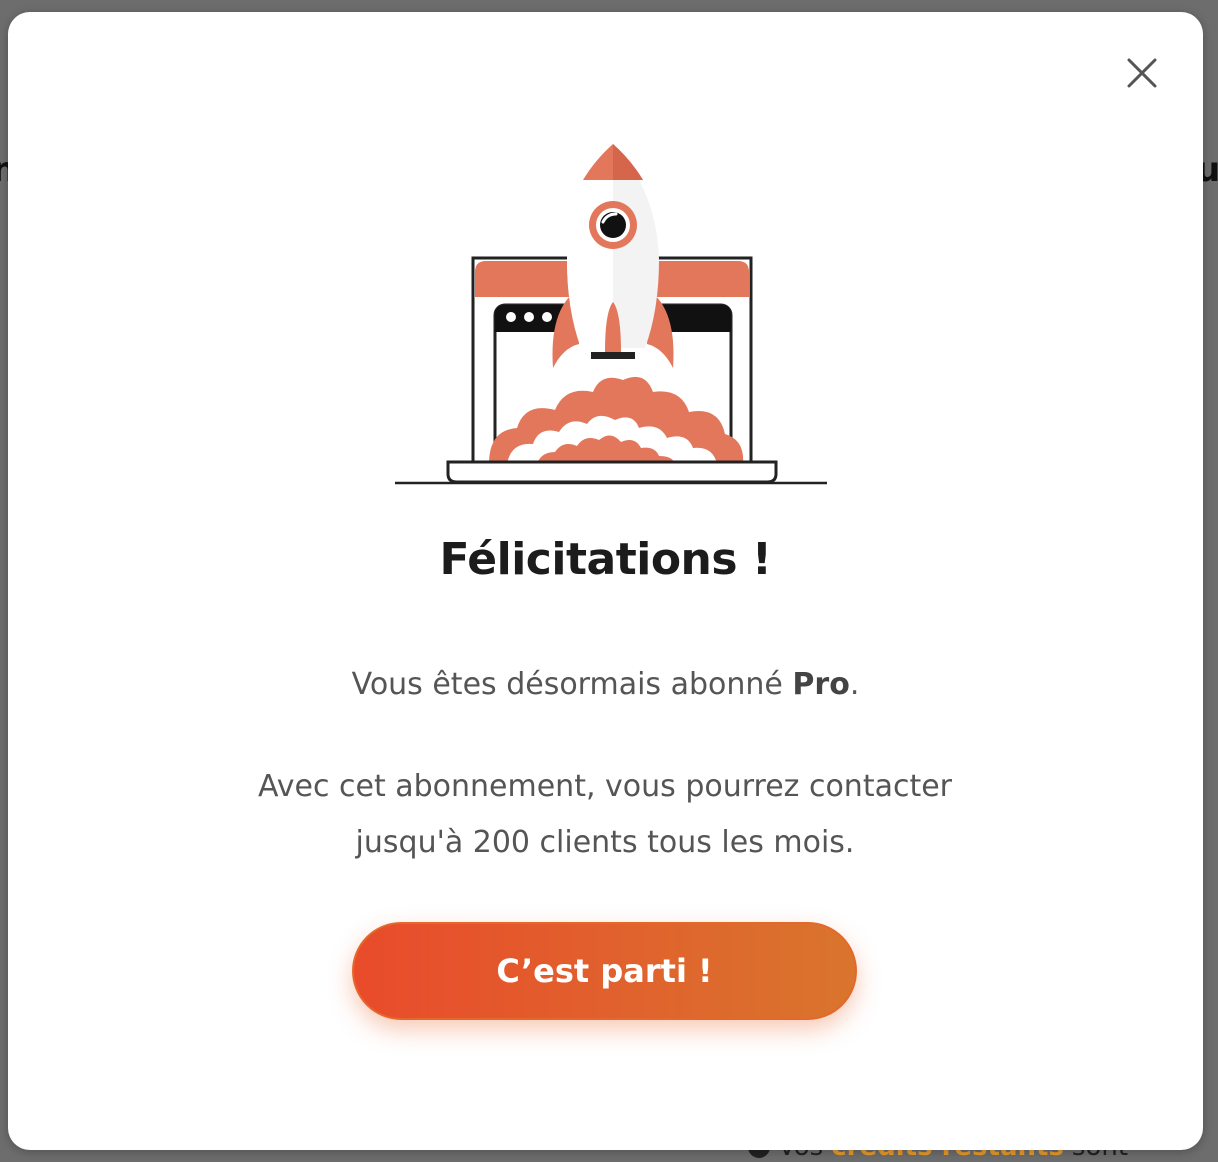 The image size is (1218, 1162). What do you see at coordinates (604, 971) in the screenshot?
I see `start-button: C’est parti !` at bounding box center [604, 971].